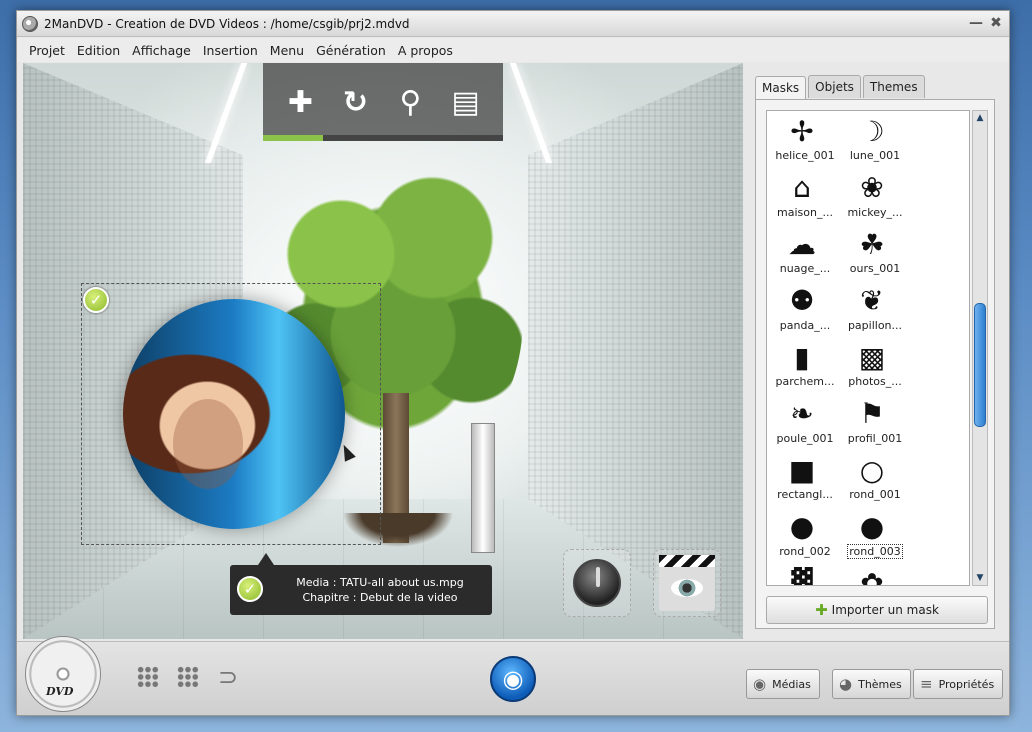  I want to click on moon-icon: ☽, so click(872, 131).